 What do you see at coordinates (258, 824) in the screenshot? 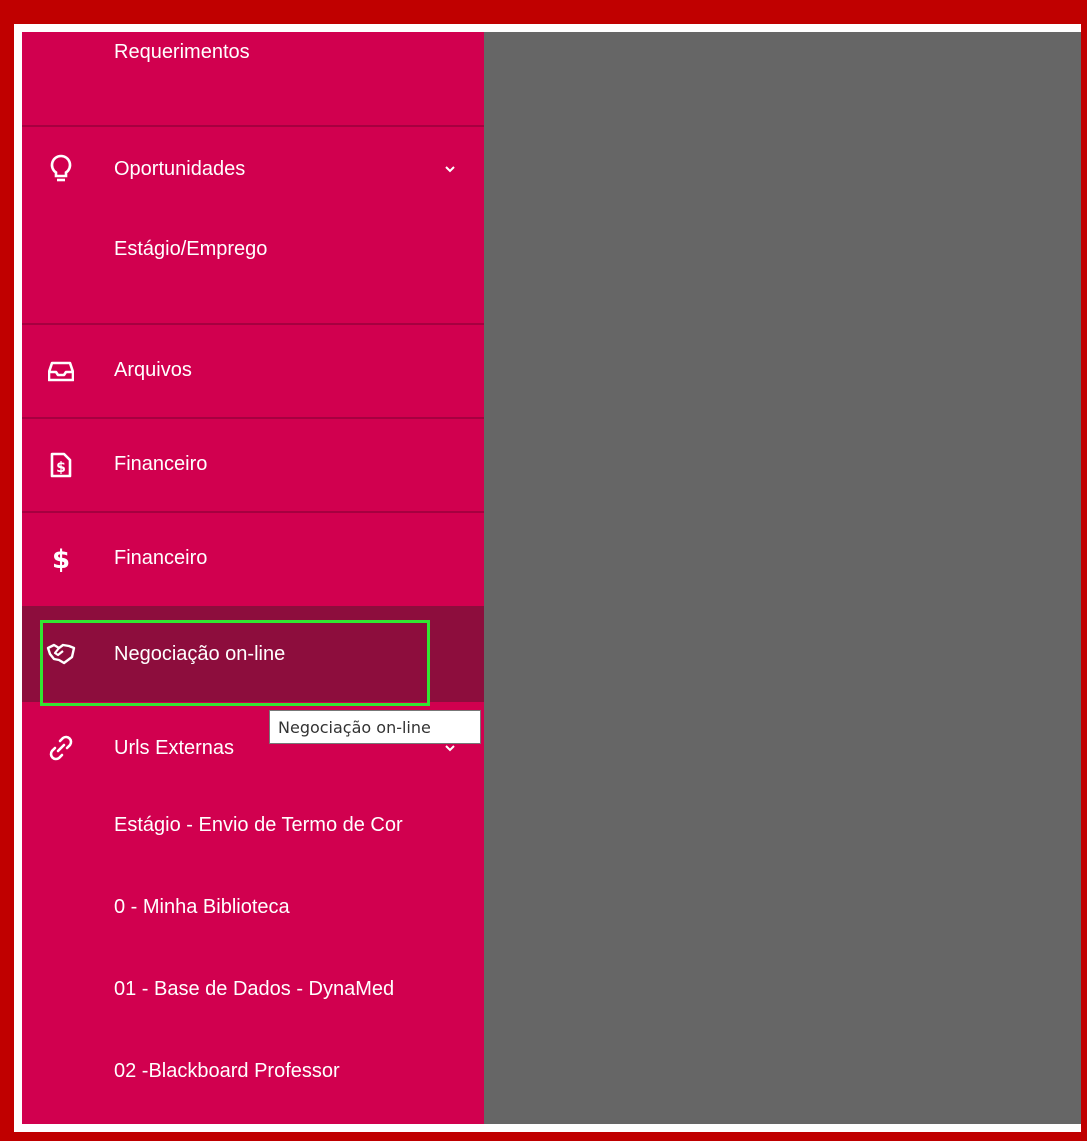
I see `sidebar-subitem-label: Estágio - Envio de Termo de Cor` at bounding box center [258, 824].